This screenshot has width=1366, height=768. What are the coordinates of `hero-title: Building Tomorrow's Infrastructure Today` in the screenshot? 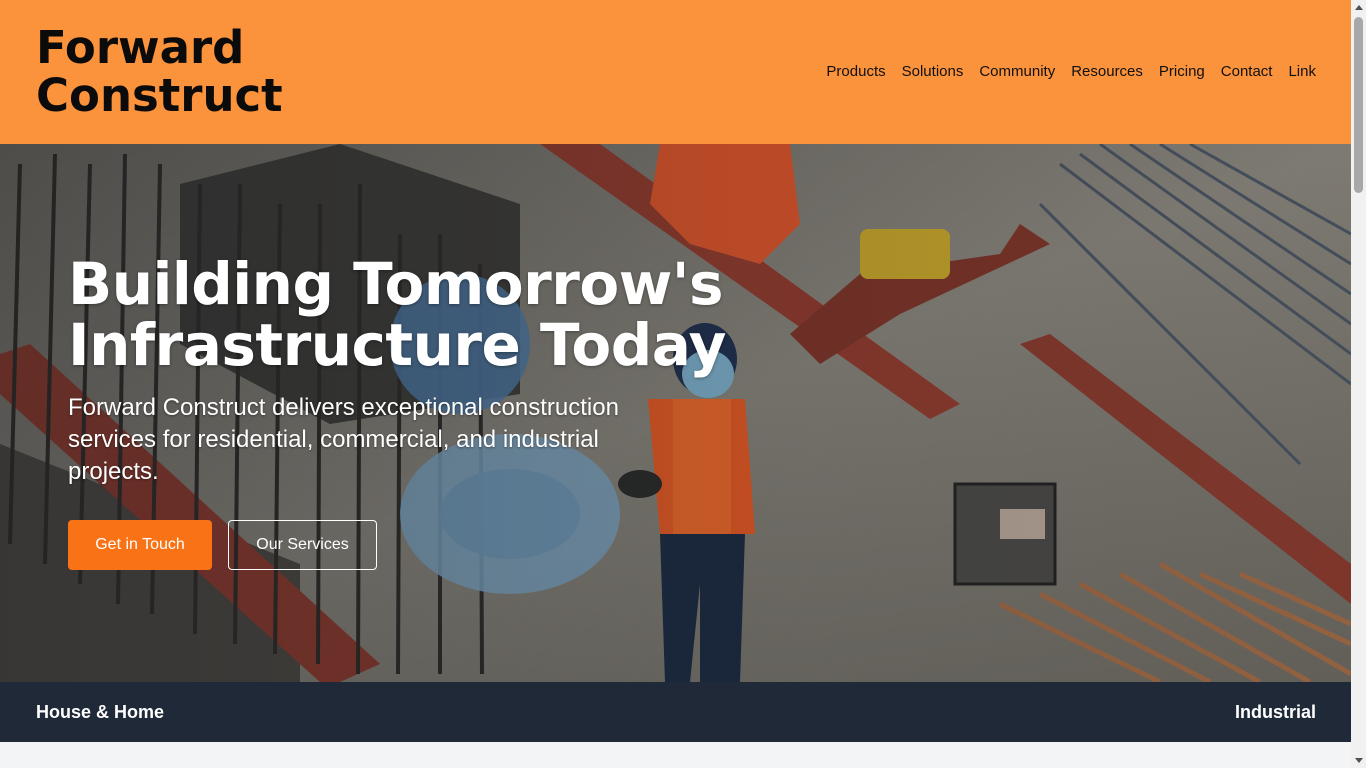 It's located at (397, 314).